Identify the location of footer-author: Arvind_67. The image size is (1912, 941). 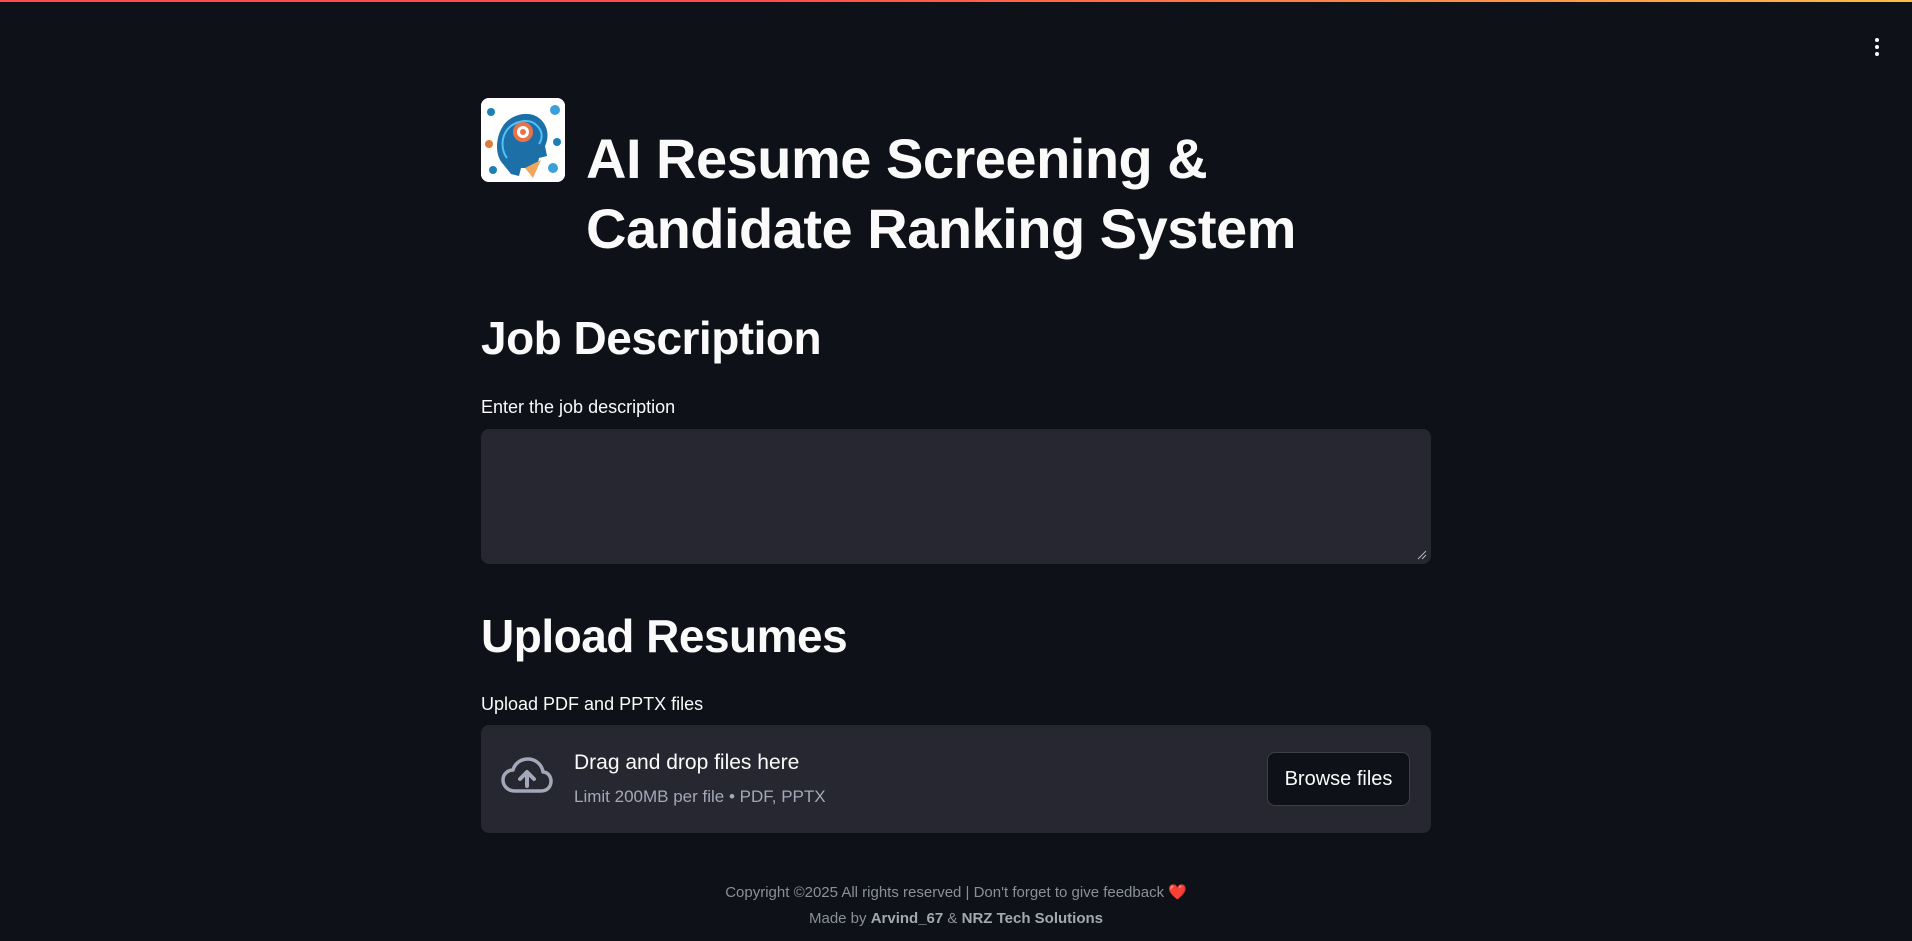
(907, 918).